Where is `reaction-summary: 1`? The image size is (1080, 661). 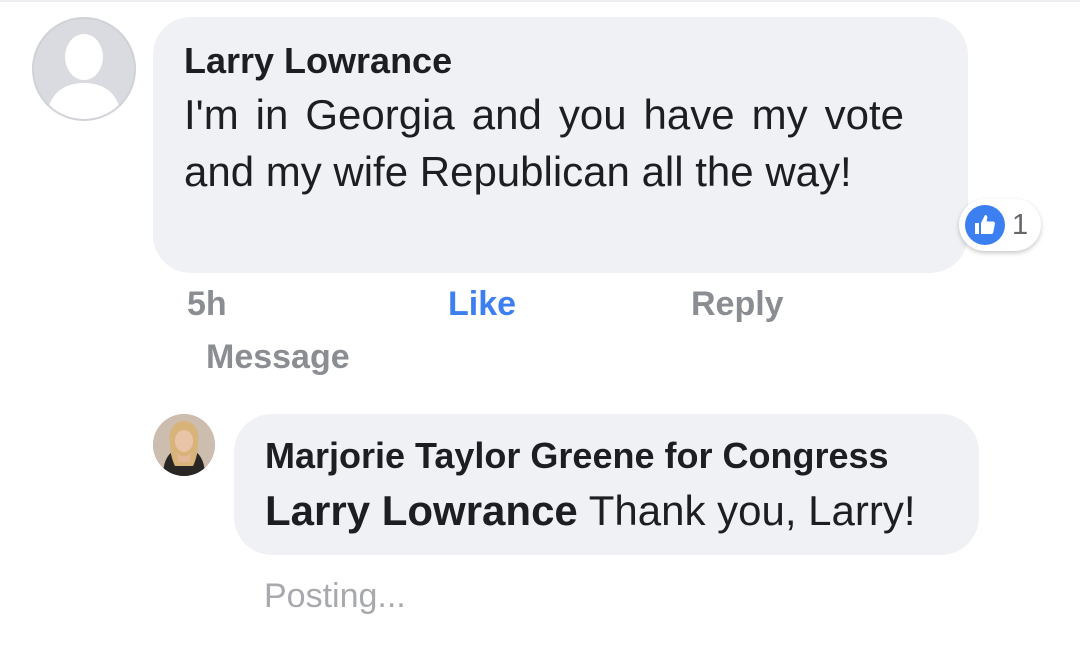
reaction-summary: 1 is located at coordinates (1000, 225).